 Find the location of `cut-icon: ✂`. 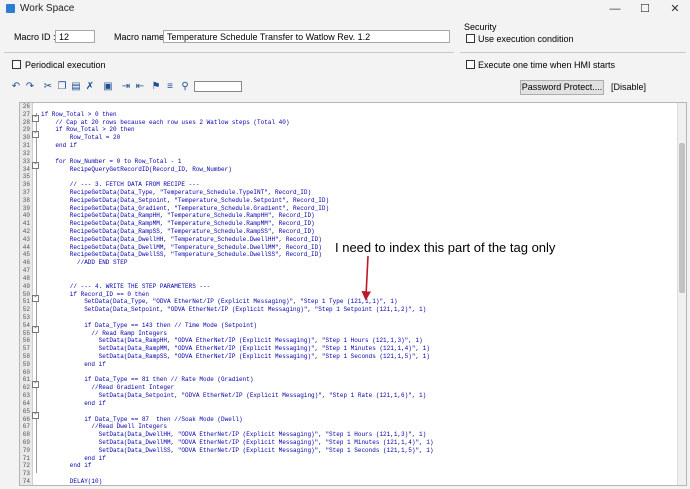

cut-icon: ✂ is located at coordinates (48, 87).